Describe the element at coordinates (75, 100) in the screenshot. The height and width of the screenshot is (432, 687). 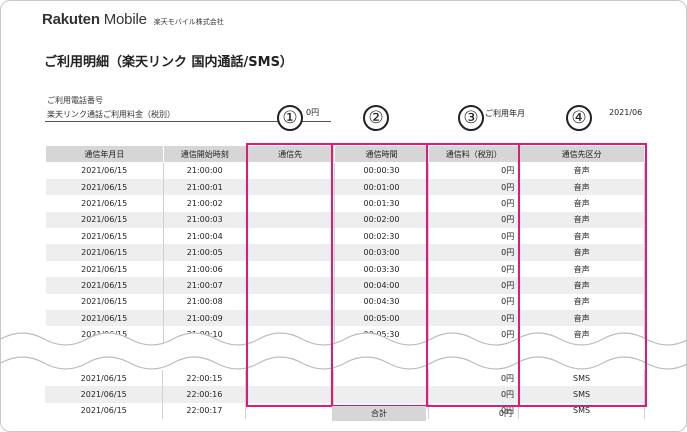
I see `phone-number-label: ご利用電話番号` at that location.